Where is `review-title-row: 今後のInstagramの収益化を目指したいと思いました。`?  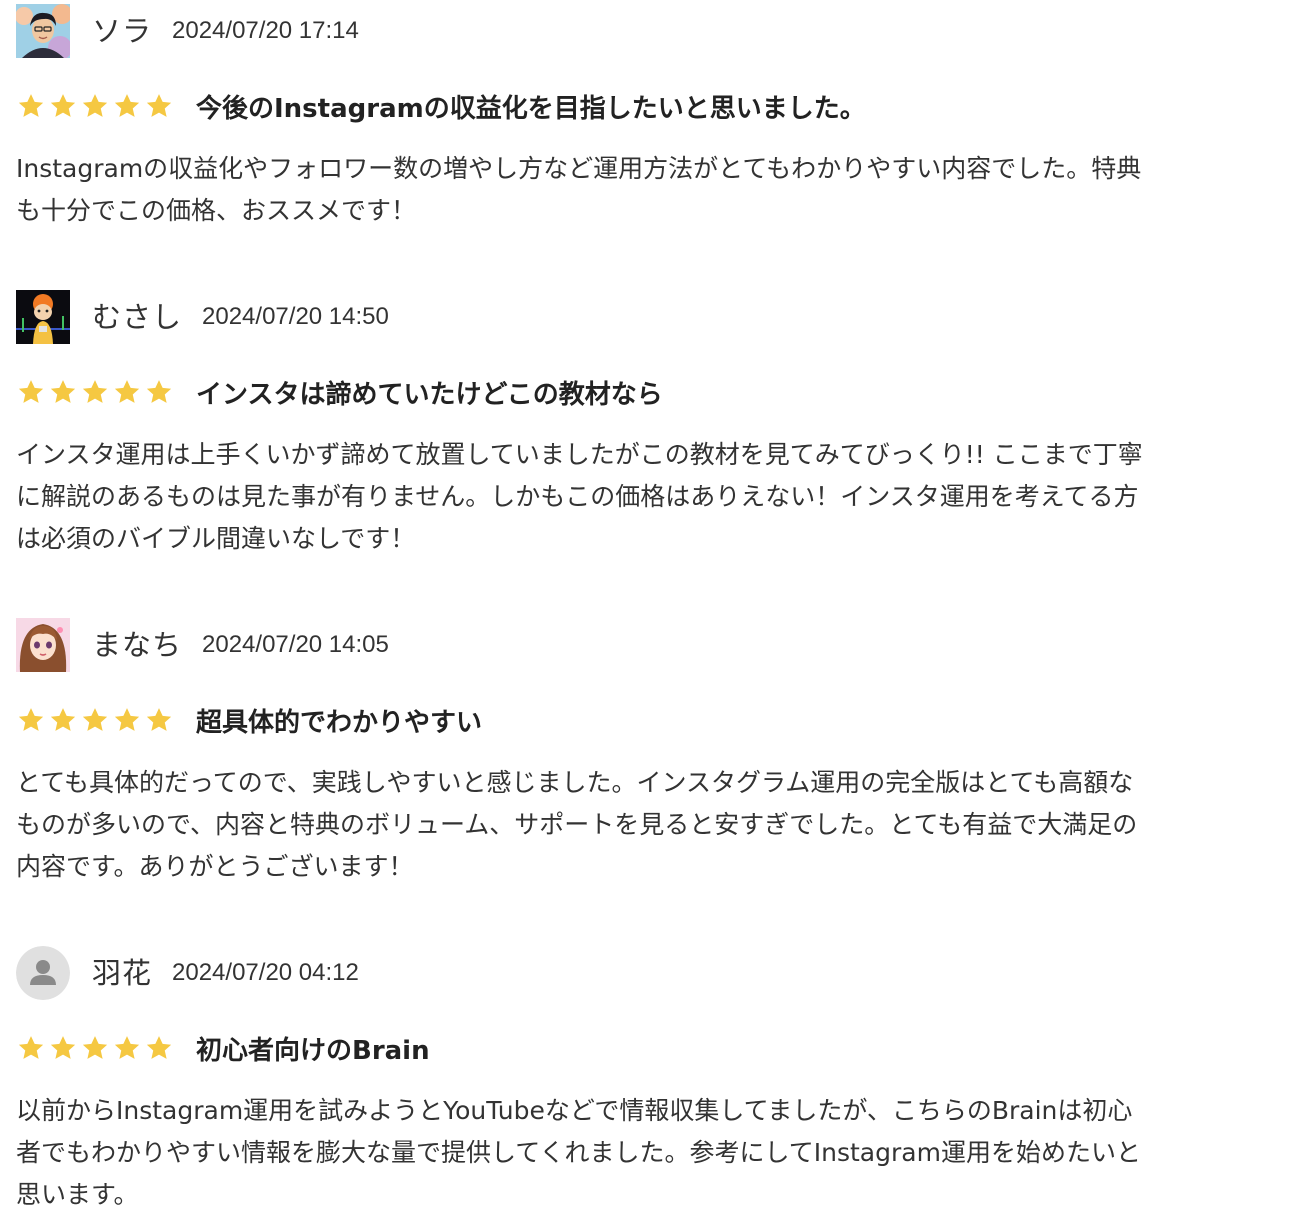 review-title-row: 今後のInstagramの収益化を目指したいと思いました。 is located at coordinates (647, 106).